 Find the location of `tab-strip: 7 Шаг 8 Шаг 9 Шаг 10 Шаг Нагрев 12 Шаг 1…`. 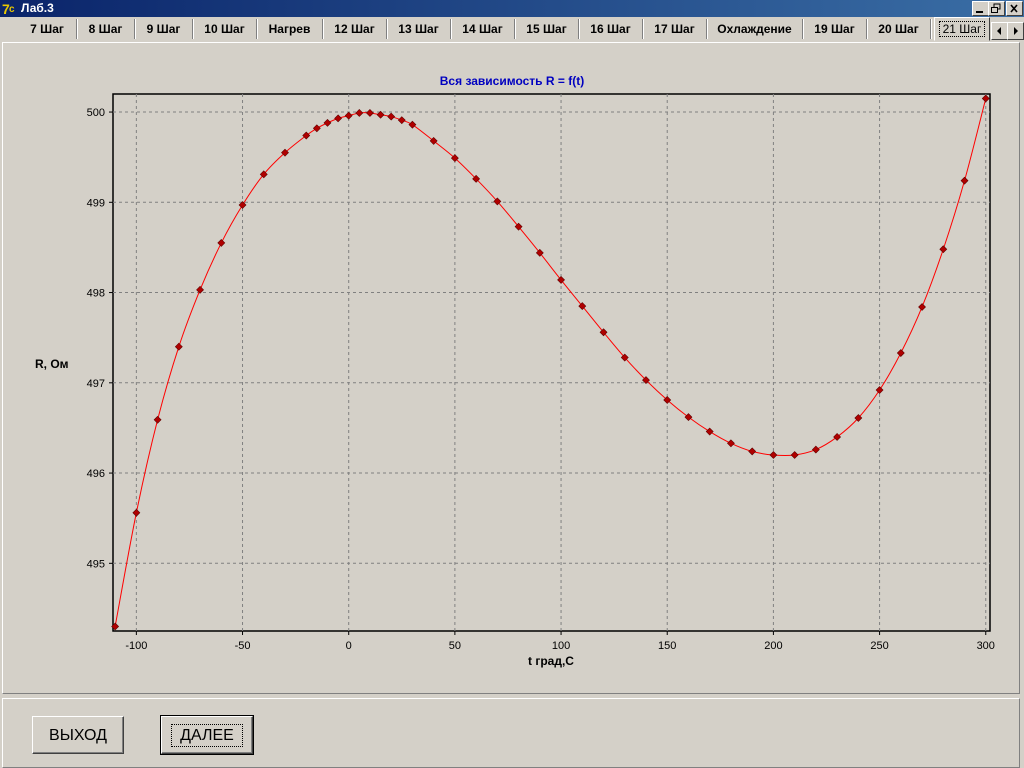

tab-strip: 7 Шаг 8 Шаг 9 Шаг 10 Шаг Нагрев 12 Шаг 1… is located at coordinates (495, 29).